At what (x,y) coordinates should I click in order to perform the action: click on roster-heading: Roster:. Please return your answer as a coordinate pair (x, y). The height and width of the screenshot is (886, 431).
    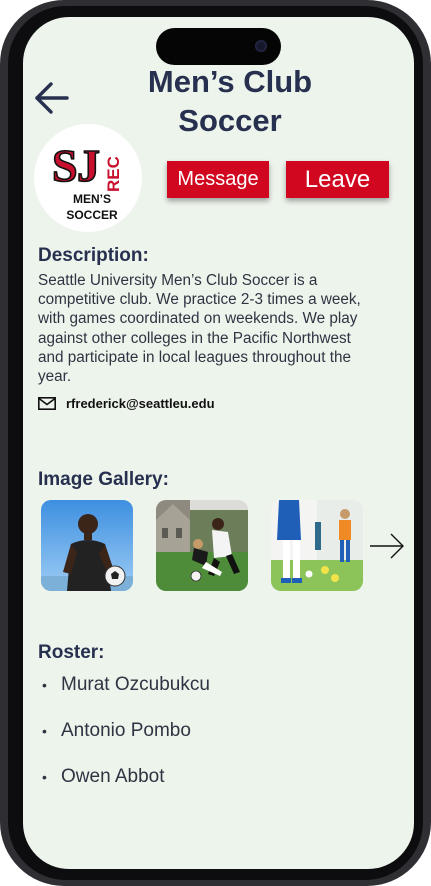
    Looking at the image, I should click on (71, 652).